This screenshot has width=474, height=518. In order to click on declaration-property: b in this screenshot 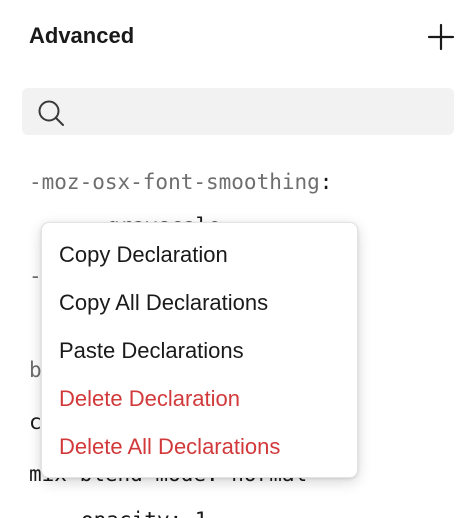, I will do `click(35, 370)`.